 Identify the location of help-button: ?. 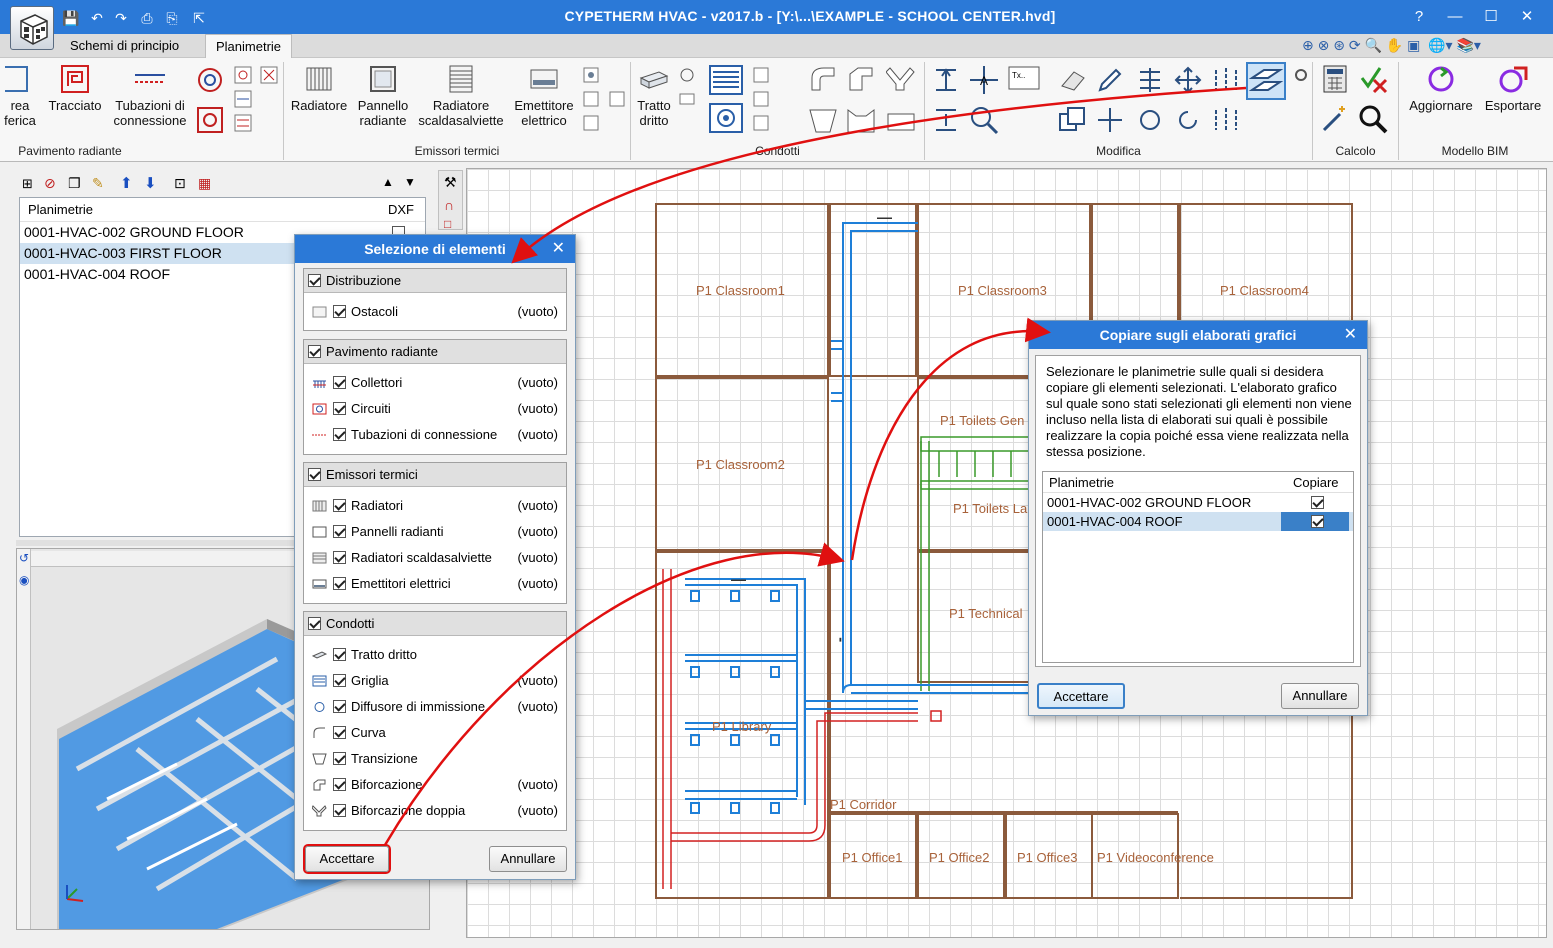
(1419, 17).